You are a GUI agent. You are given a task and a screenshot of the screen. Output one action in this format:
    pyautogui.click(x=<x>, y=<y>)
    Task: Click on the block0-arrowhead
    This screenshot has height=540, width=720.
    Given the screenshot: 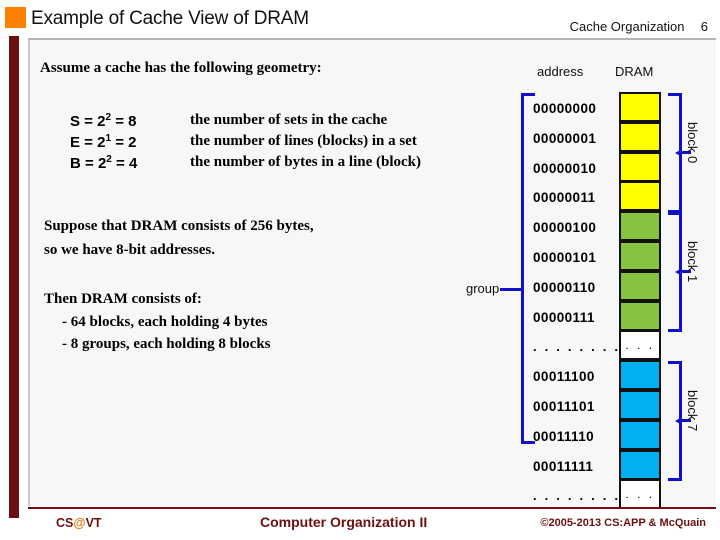 What is the action you would take?
    pyautogui.click(x=678, y=153)
    